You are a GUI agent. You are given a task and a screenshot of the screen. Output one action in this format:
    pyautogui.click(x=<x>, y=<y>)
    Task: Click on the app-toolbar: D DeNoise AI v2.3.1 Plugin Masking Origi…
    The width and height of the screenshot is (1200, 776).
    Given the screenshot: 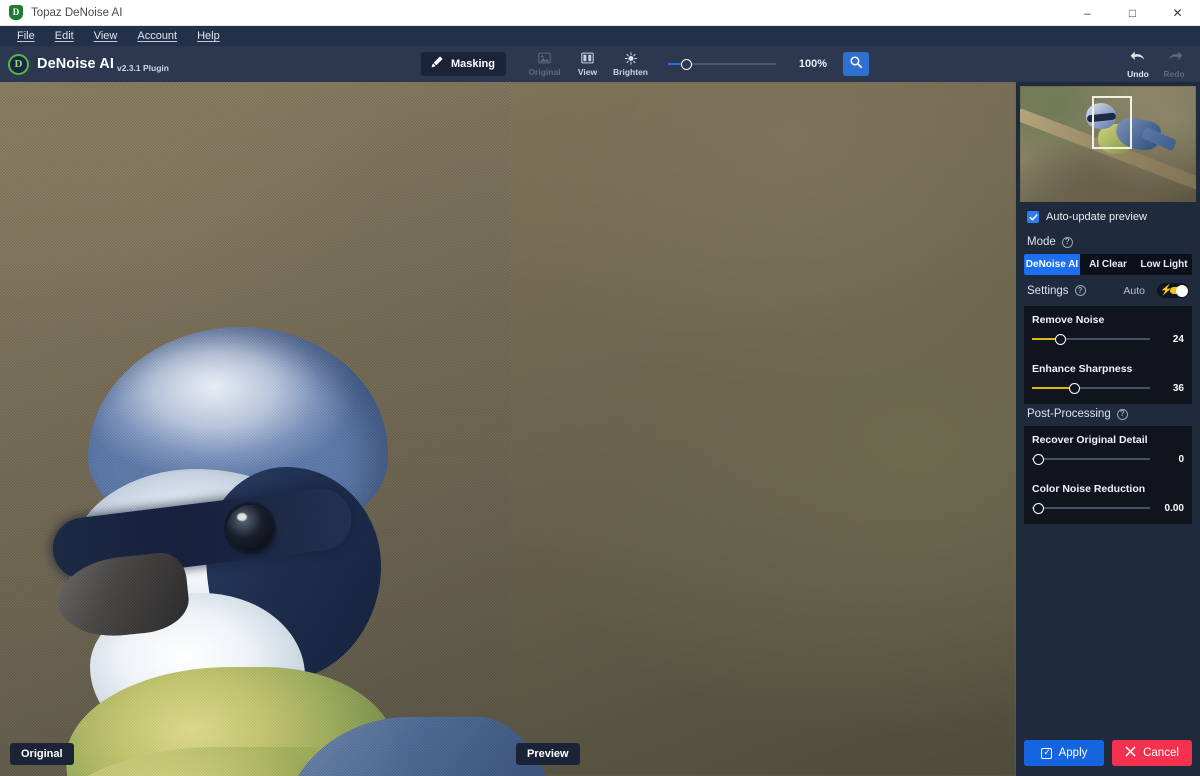 What is the action you would take?
    pyautogui.click(x=600, y=64)
    